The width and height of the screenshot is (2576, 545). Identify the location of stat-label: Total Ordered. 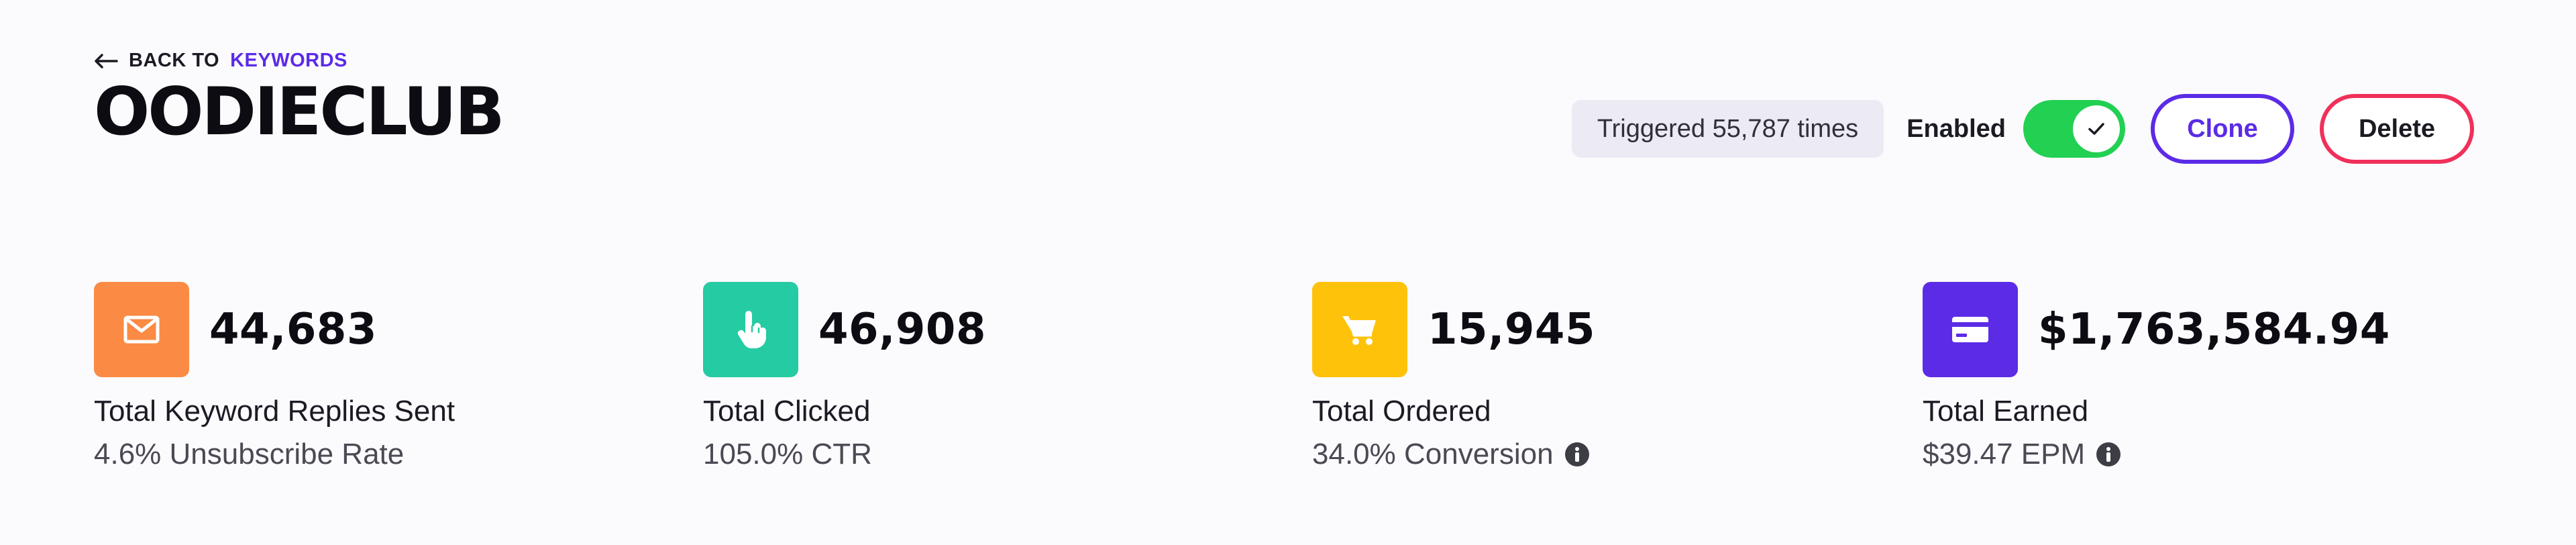
(1401, 412).